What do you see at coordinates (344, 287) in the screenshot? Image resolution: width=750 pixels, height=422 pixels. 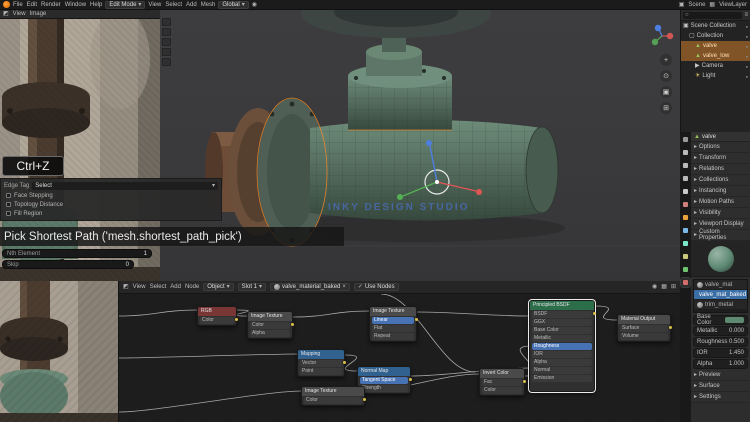 I see `close-icon: ×` at bounding box center [344, 287].